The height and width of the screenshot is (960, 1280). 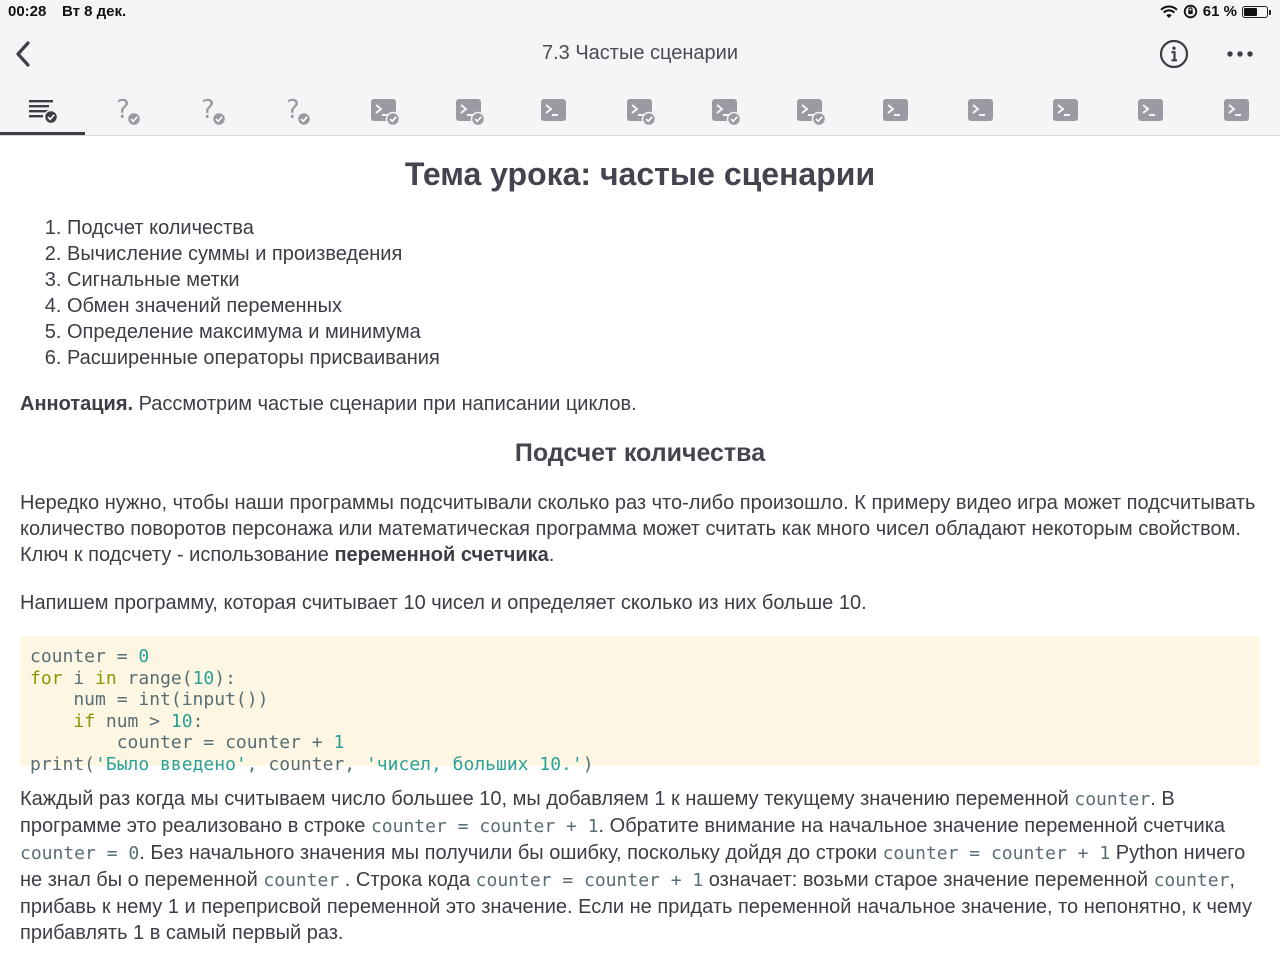 I want to click on topic-item: Сигнальные метки, so click(x=663, y=280).